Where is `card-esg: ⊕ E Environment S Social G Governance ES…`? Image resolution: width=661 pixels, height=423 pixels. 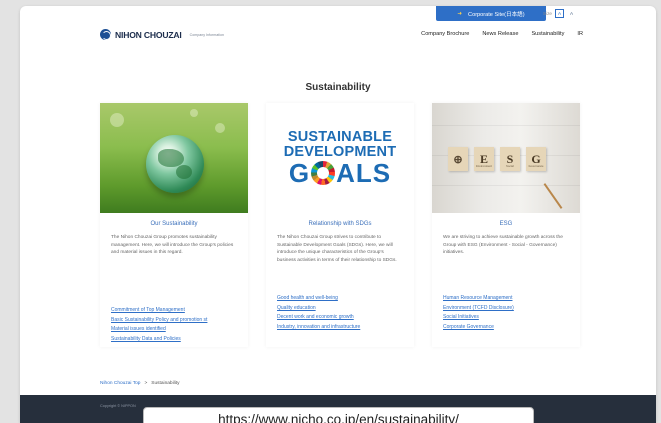
card-esg: ⊕ E Environment S Social G Governance ES… is located at coordinates (506, 225).